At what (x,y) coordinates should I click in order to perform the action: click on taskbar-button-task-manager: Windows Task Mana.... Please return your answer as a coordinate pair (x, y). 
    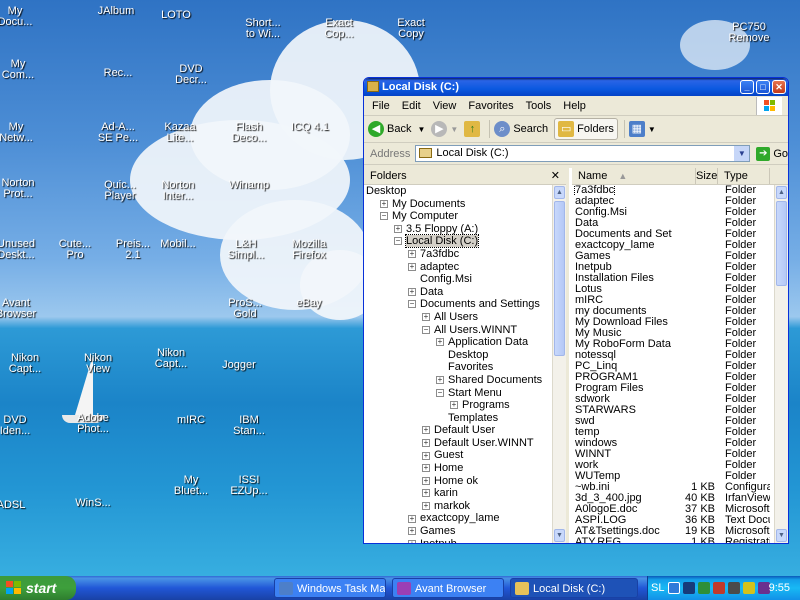
    Looking at the image, I should click on (330, 588).